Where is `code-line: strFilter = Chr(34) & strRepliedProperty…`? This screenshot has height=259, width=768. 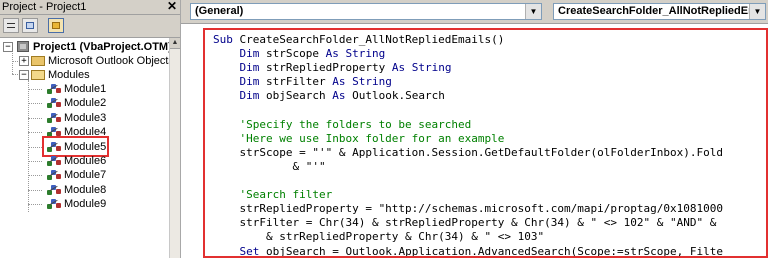
code-line: strFilter = Chr(34) & strRepliedProperty… is located at coordinates (464, 222).